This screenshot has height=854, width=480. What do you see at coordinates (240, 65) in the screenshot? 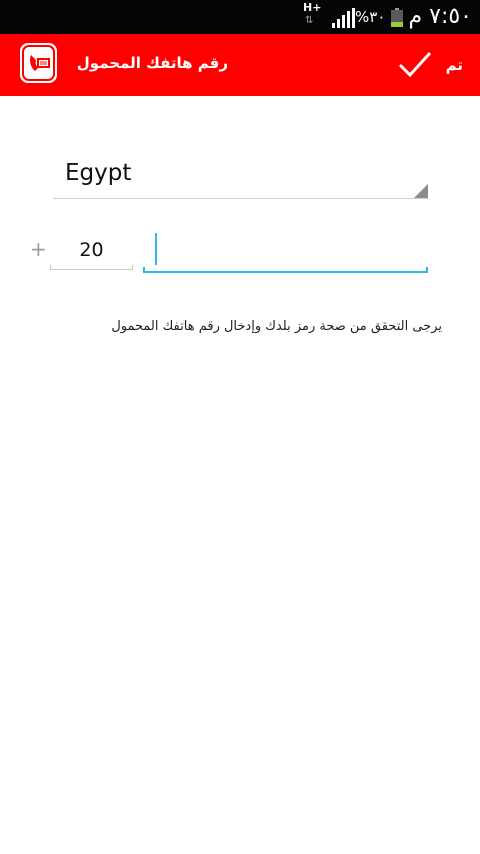
I see `action-bar: رقم هاتفك المحمول تم` at bounding box center [240, 65].